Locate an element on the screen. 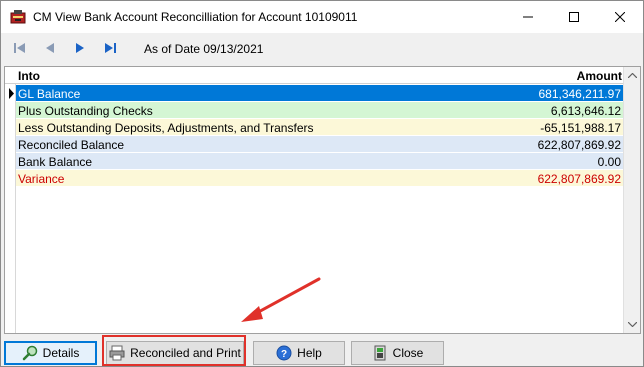 Image resolution: width=644 pixels, height=367 pixels. help-button: ? Help is located at coordinates (299, 353).